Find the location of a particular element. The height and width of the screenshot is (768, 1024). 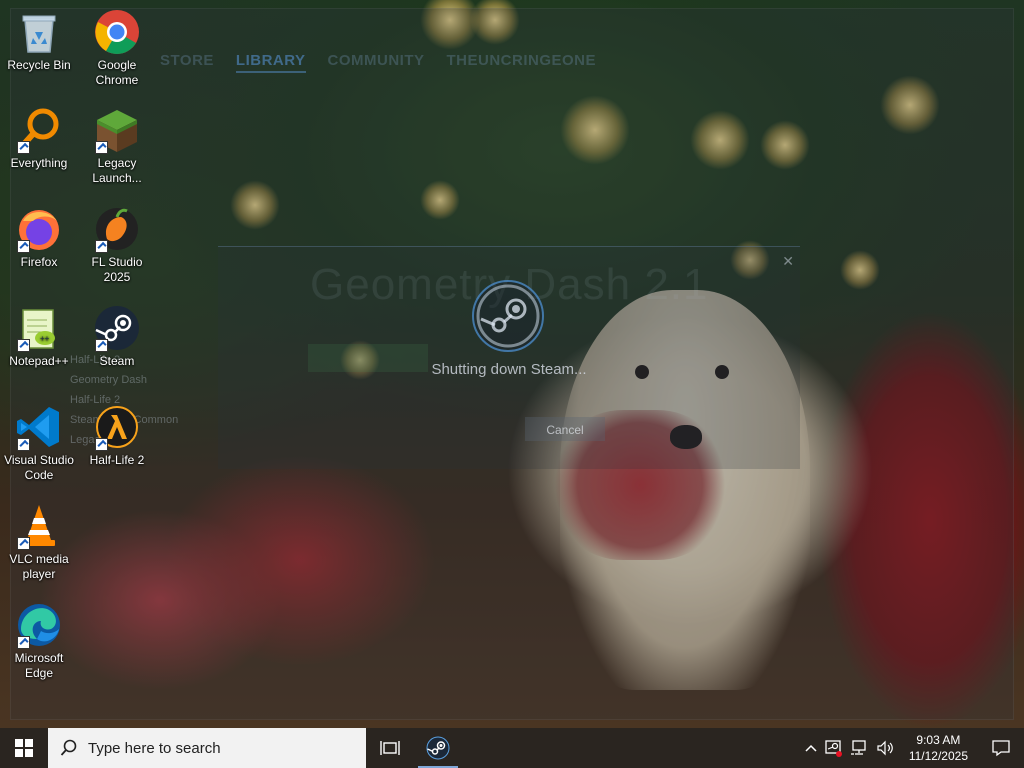

desktop-icon-label: Recycle Bin is located at coordinates (39, 65).